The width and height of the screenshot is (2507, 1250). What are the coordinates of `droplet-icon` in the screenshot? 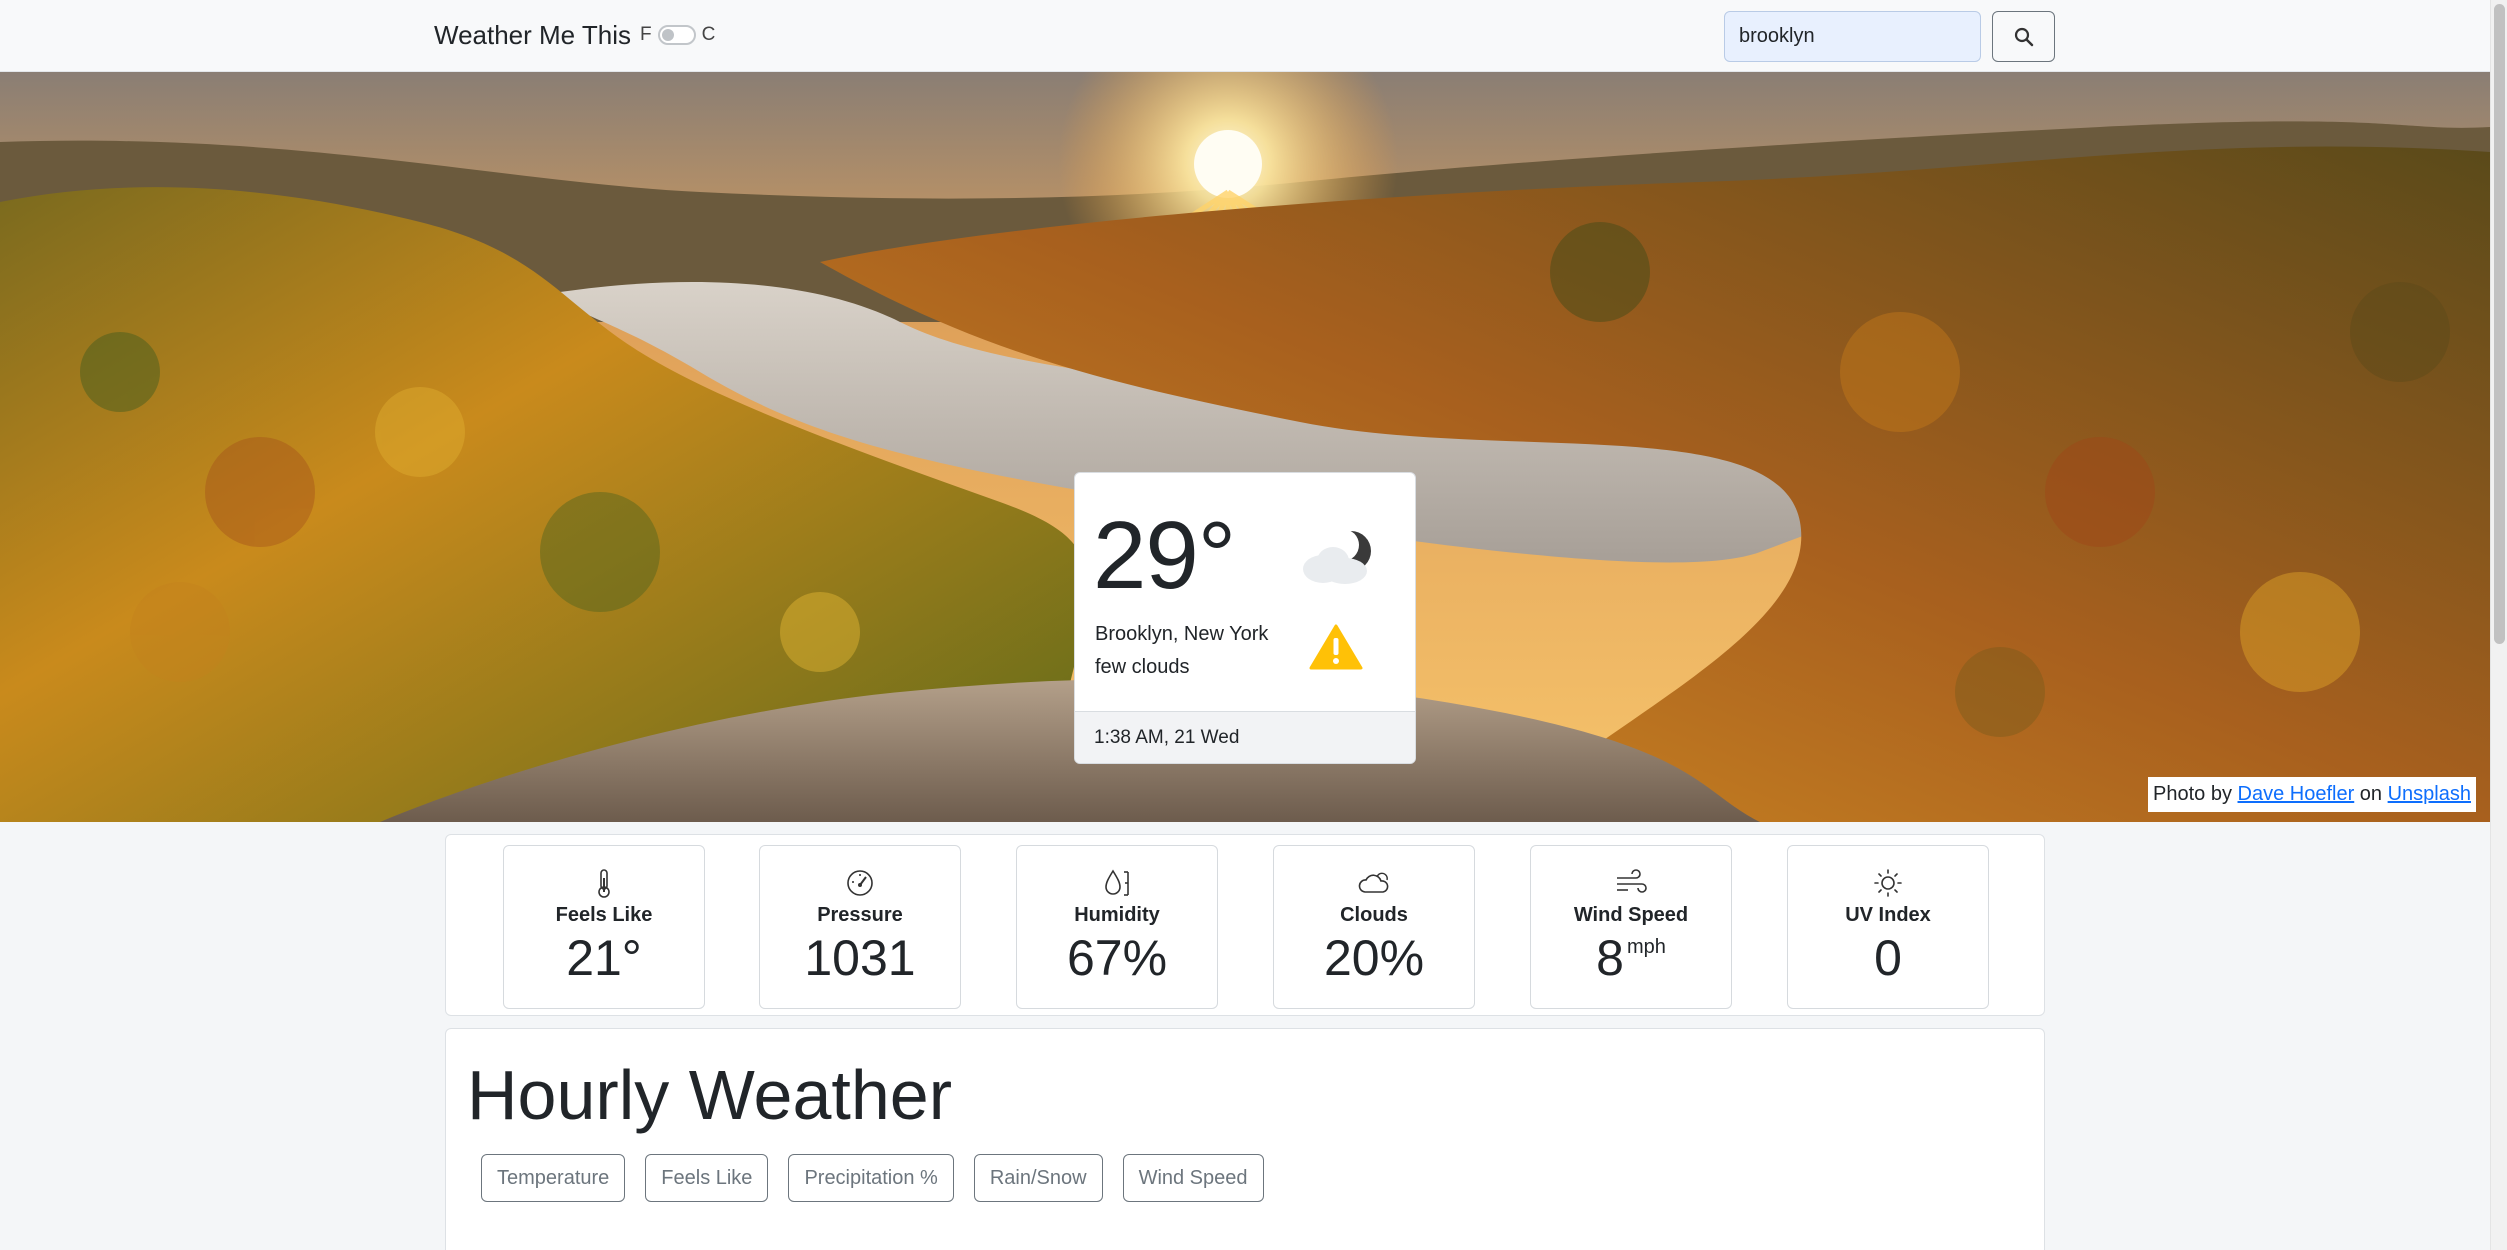 It's located at (1117, 882).